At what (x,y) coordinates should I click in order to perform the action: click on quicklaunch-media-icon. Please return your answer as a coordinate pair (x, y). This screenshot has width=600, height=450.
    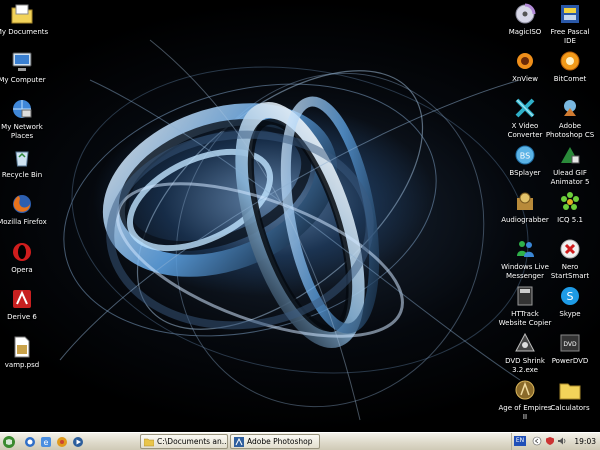
    Looking at the image, I should click on (78, 442).